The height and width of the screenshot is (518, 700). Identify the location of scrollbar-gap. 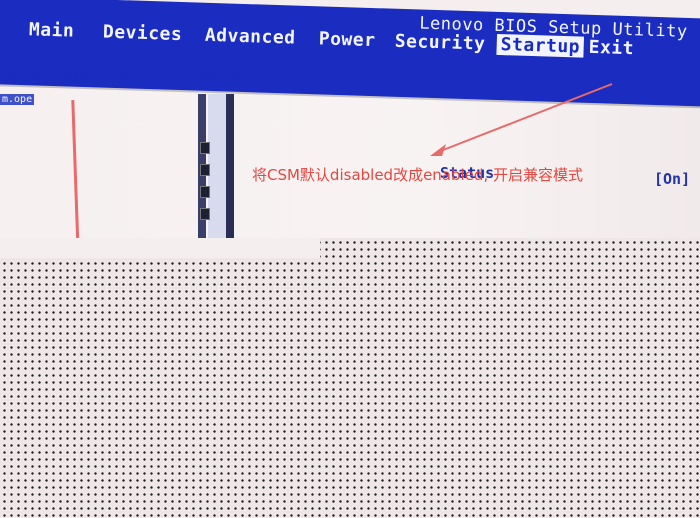
(217, 174).